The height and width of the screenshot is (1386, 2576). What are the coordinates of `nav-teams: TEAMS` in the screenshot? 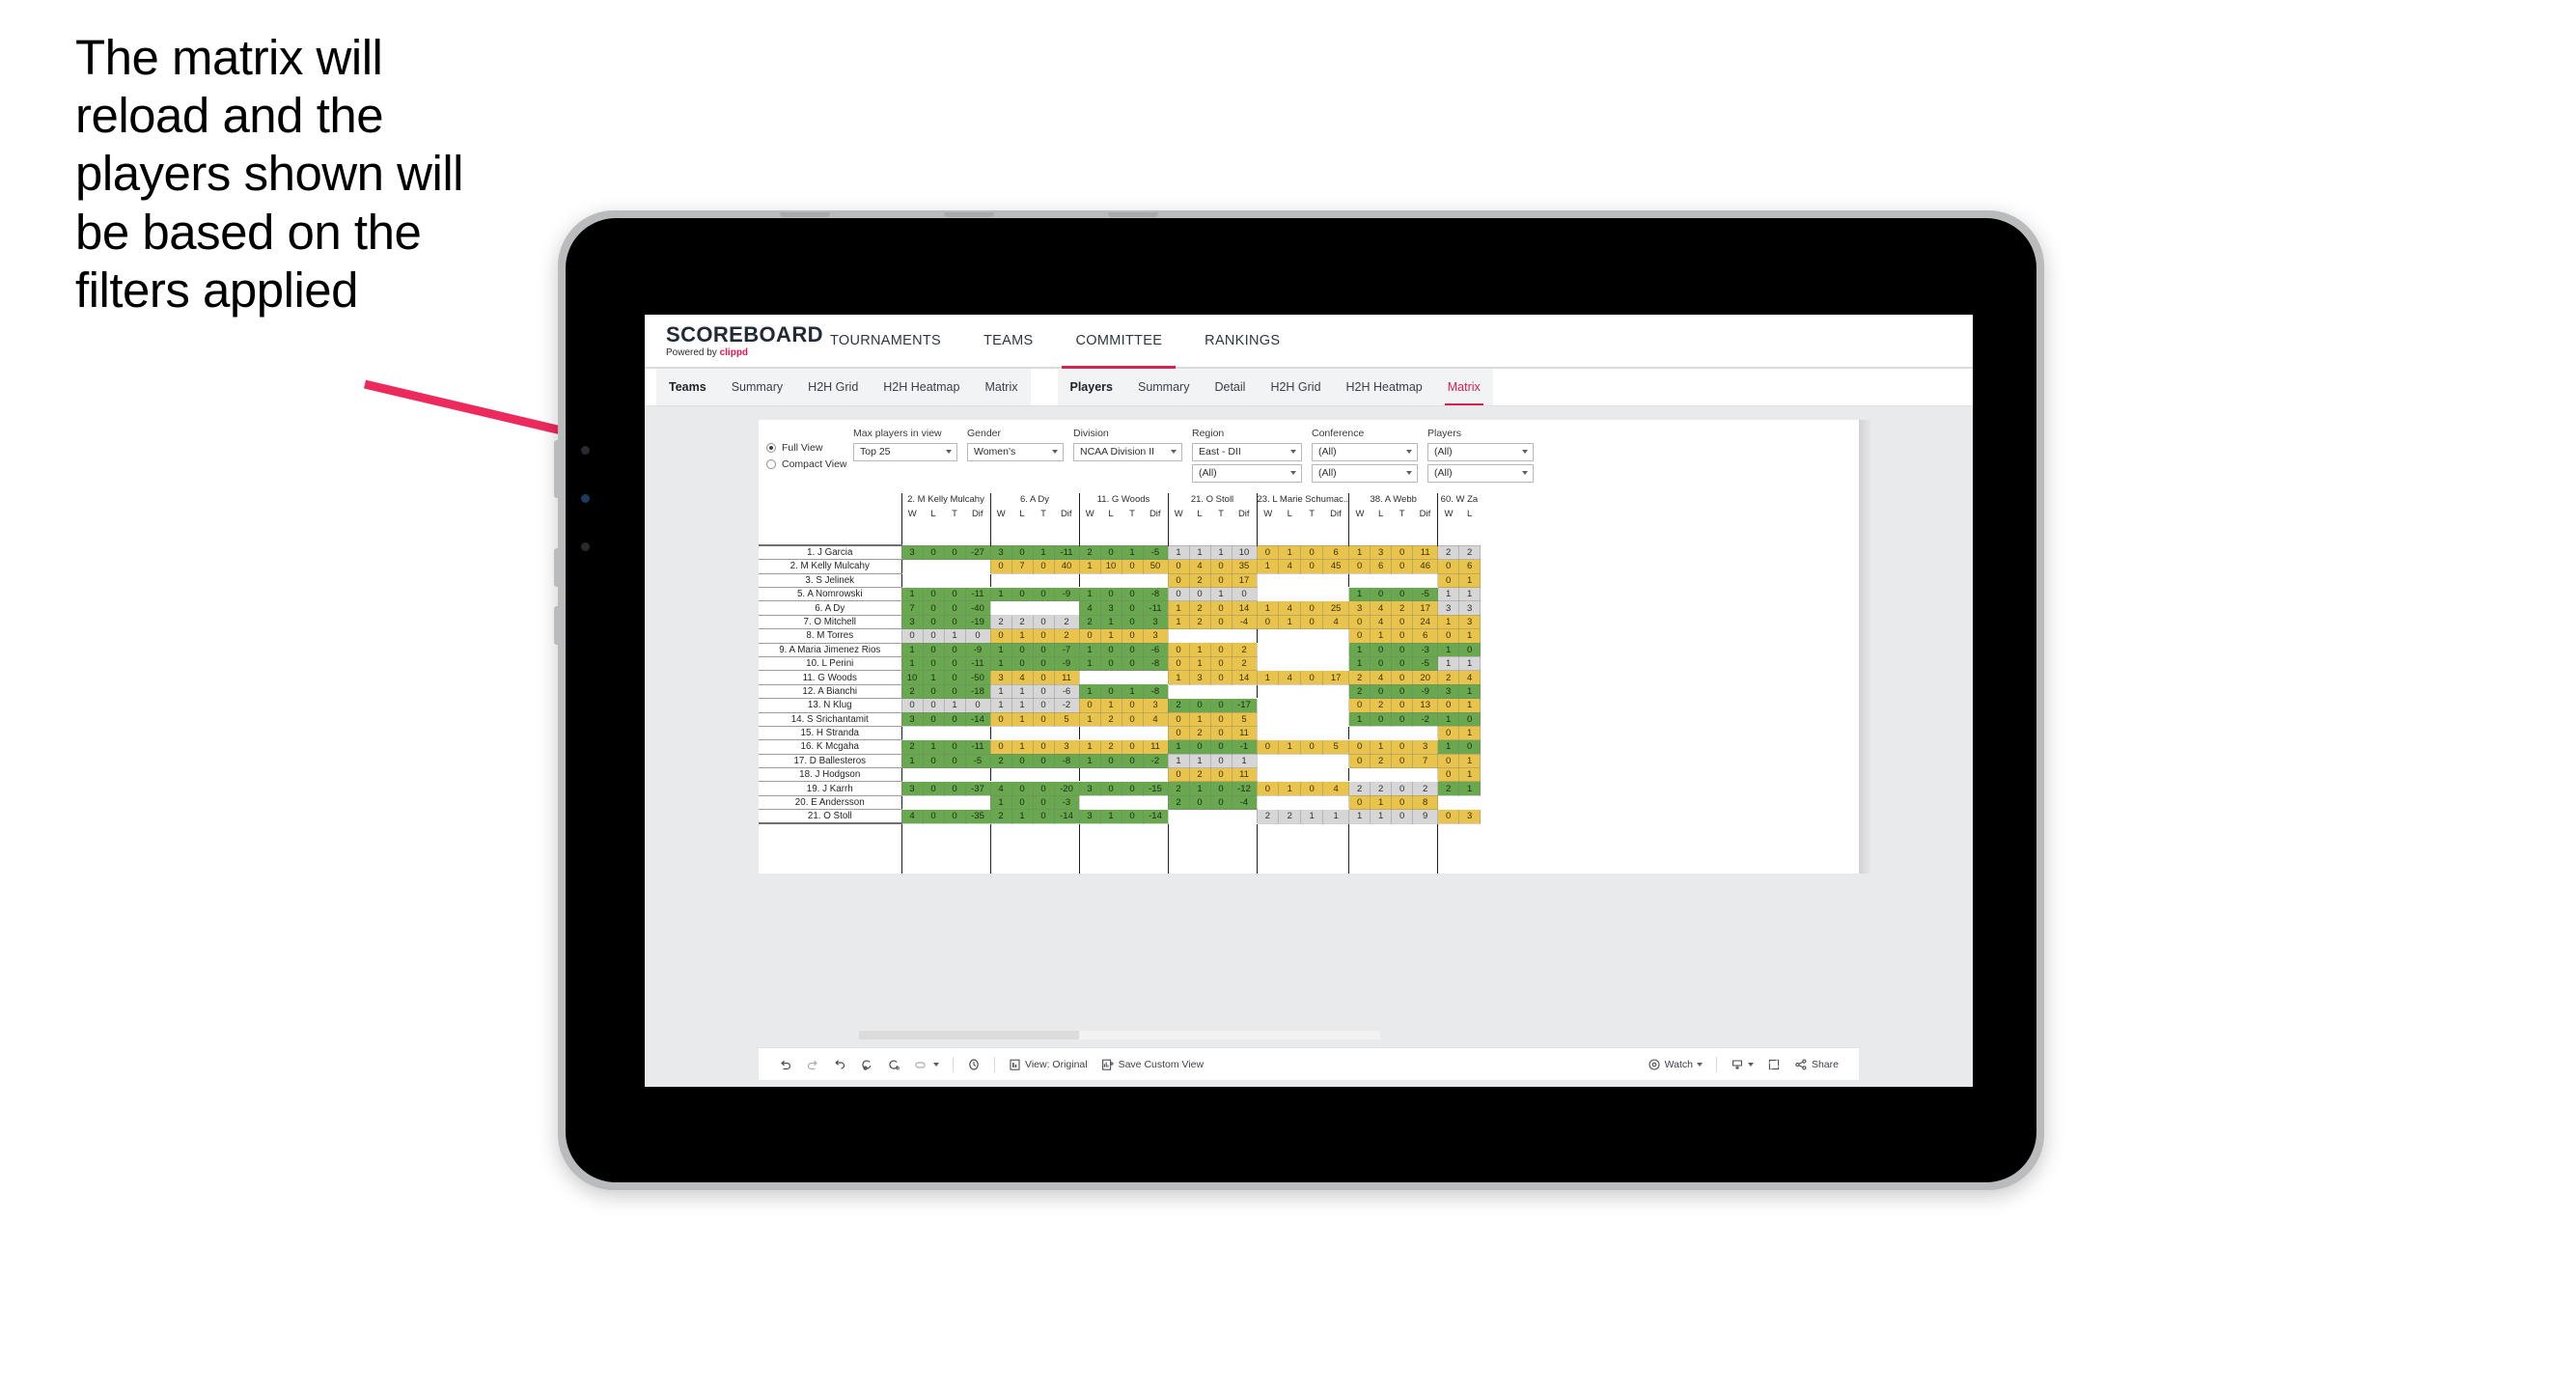 It's located at (1008, 341).